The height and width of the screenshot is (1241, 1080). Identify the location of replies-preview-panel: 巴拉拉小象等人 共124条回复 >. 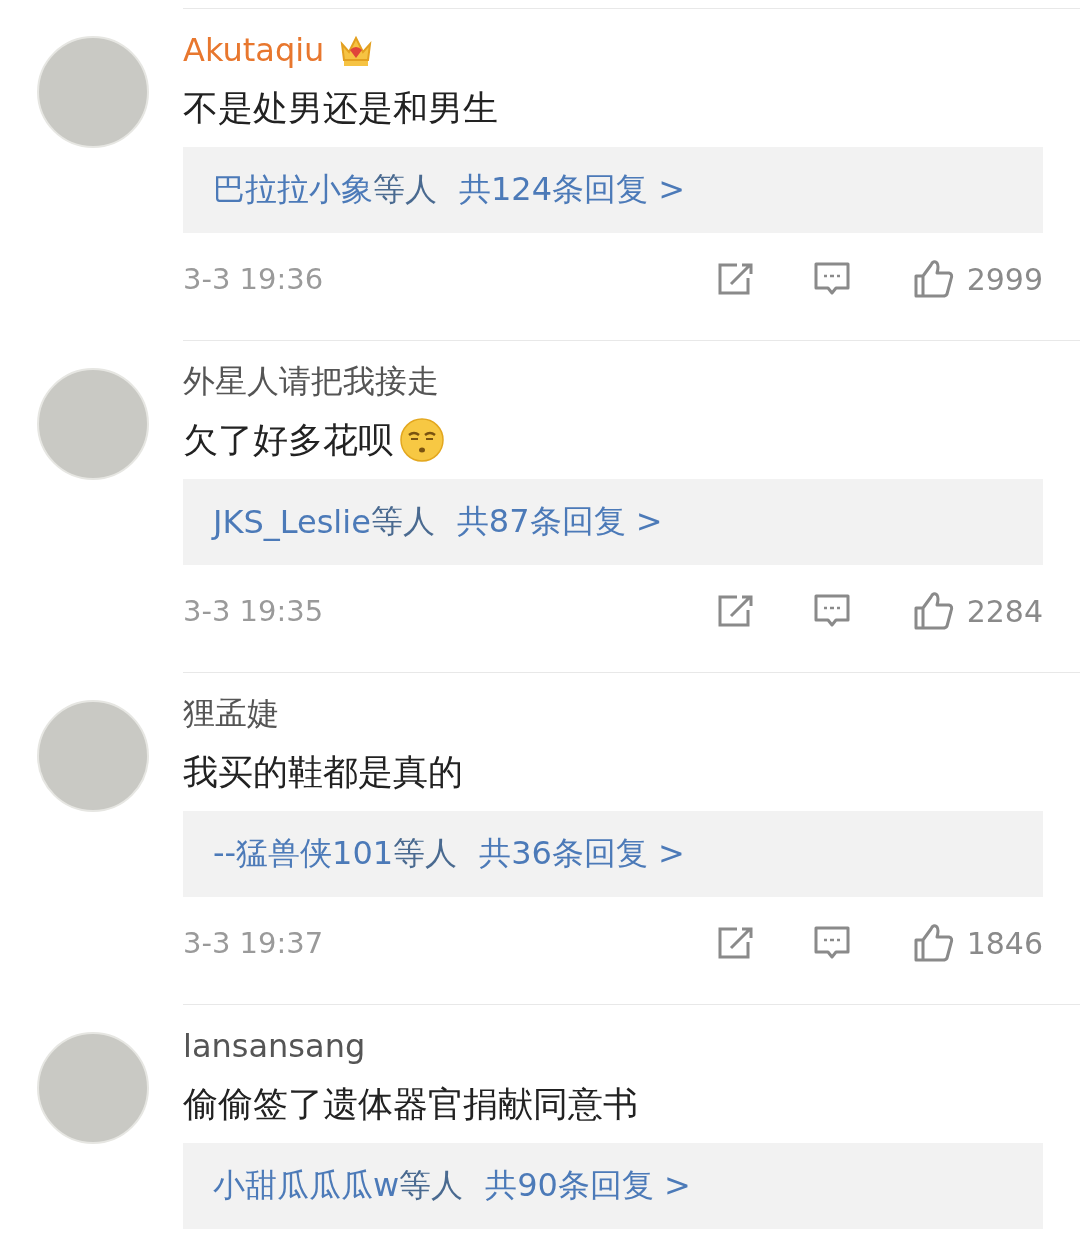
(613, 190).